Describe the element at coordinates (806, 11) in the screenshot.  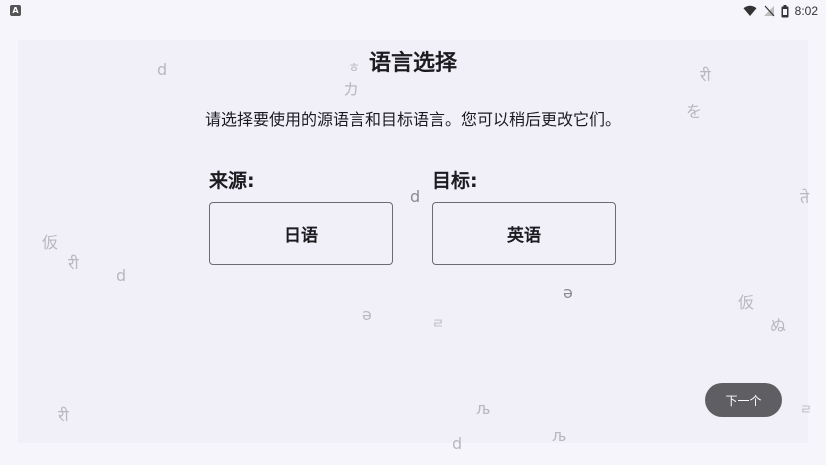
I see `status-time: 8:02` at that location.